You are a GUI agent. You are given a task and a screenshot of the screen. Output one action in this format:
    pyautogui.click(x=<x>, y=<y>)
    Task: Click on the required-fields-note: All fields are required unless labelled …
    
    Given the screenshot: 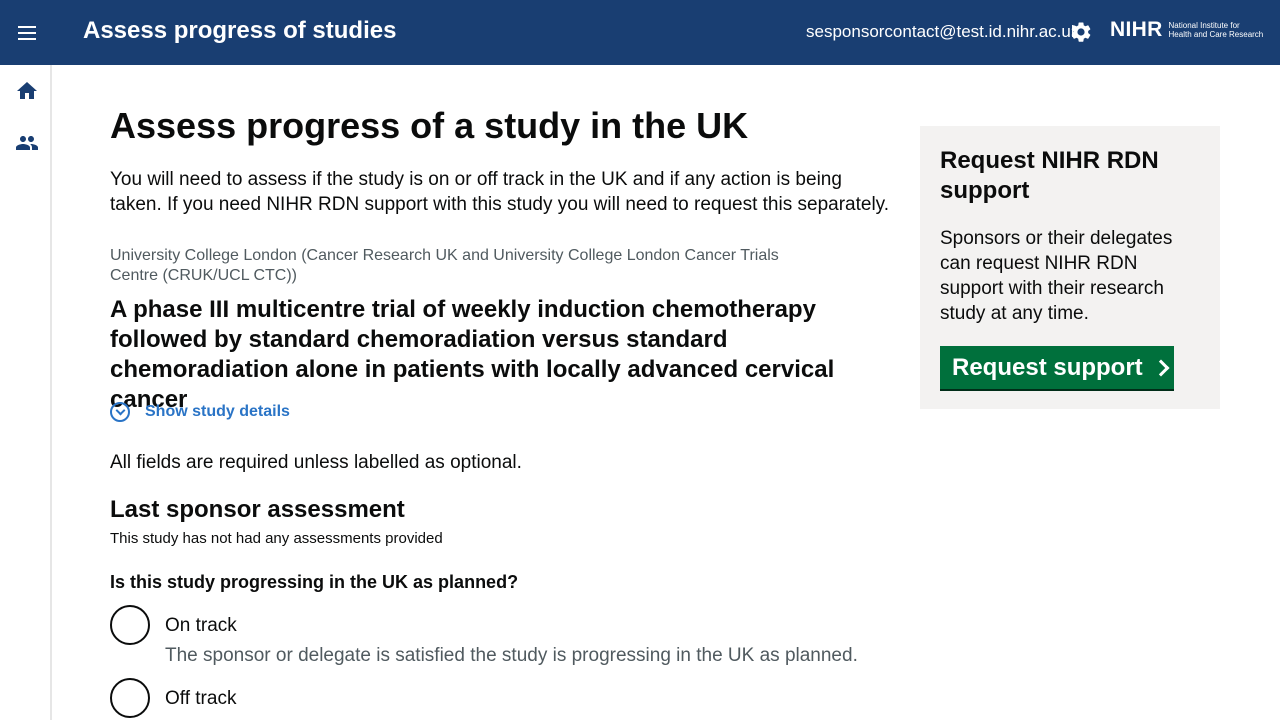 What is the action you would take?
    pyautogui.click(x=316, y=462)
    